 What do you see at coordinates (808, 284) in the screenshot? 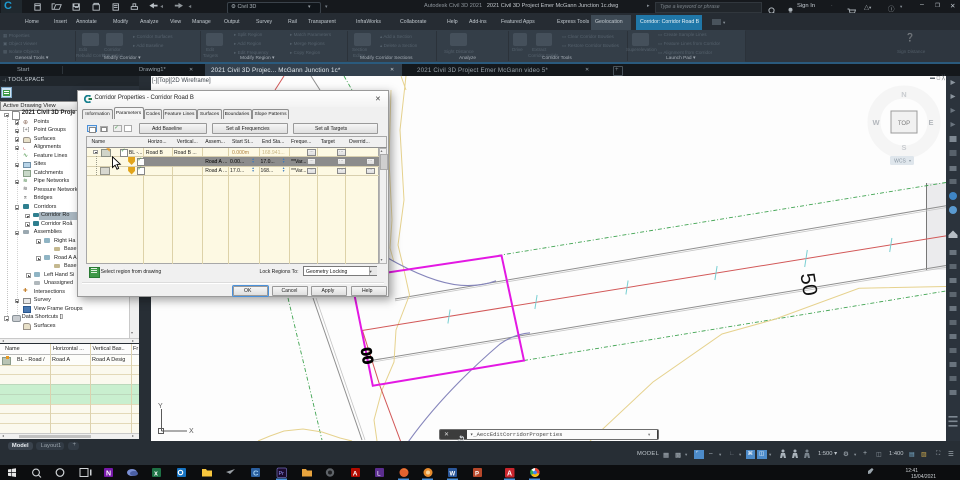
I see `svg-text: 50` at bounding box center [808, 284].